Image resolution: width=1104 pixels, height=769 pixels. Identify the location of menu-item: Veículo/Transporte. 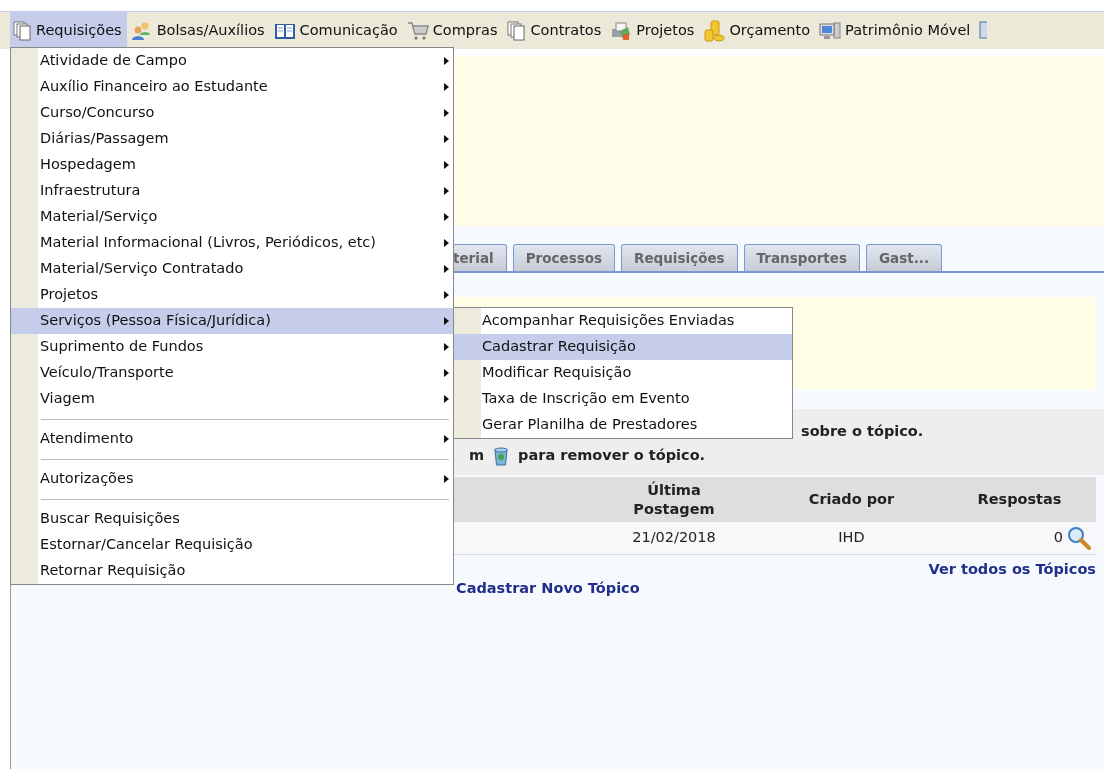
(232, 373).